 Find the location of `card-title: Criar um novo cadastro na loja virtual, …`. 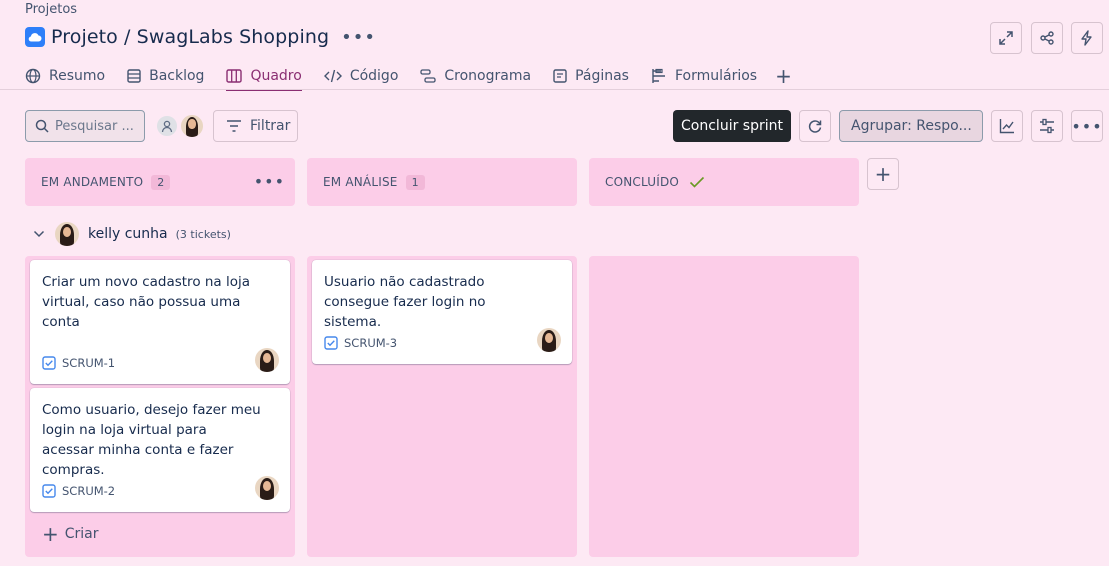

card-title: Criar um novo cadastro na loja virtual, … is located at coordinates (146, 302).